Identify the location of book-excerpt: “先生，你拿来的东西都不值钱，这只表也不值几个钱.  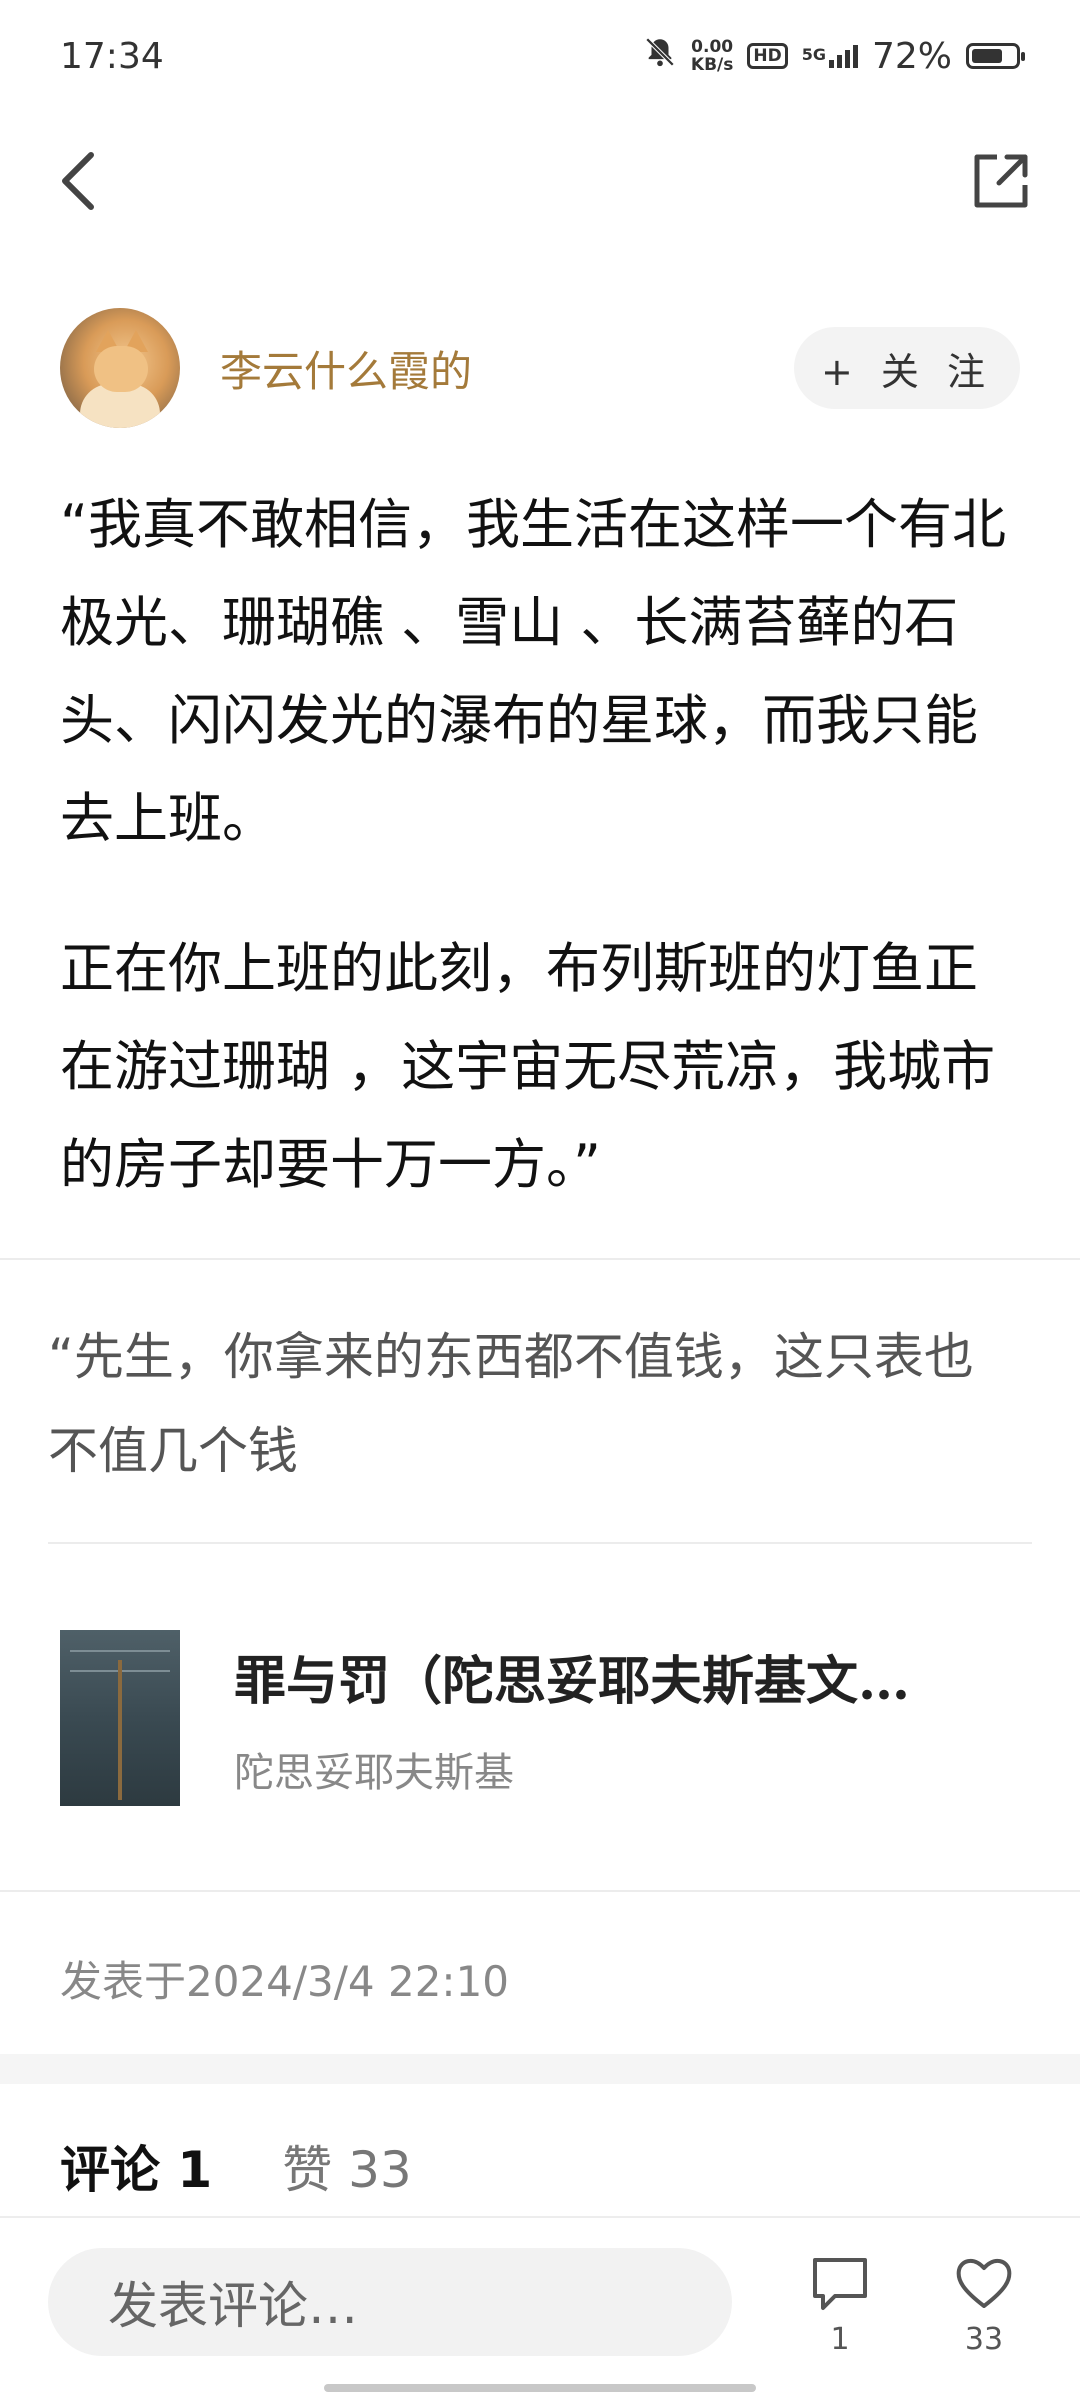
(528, 1404).